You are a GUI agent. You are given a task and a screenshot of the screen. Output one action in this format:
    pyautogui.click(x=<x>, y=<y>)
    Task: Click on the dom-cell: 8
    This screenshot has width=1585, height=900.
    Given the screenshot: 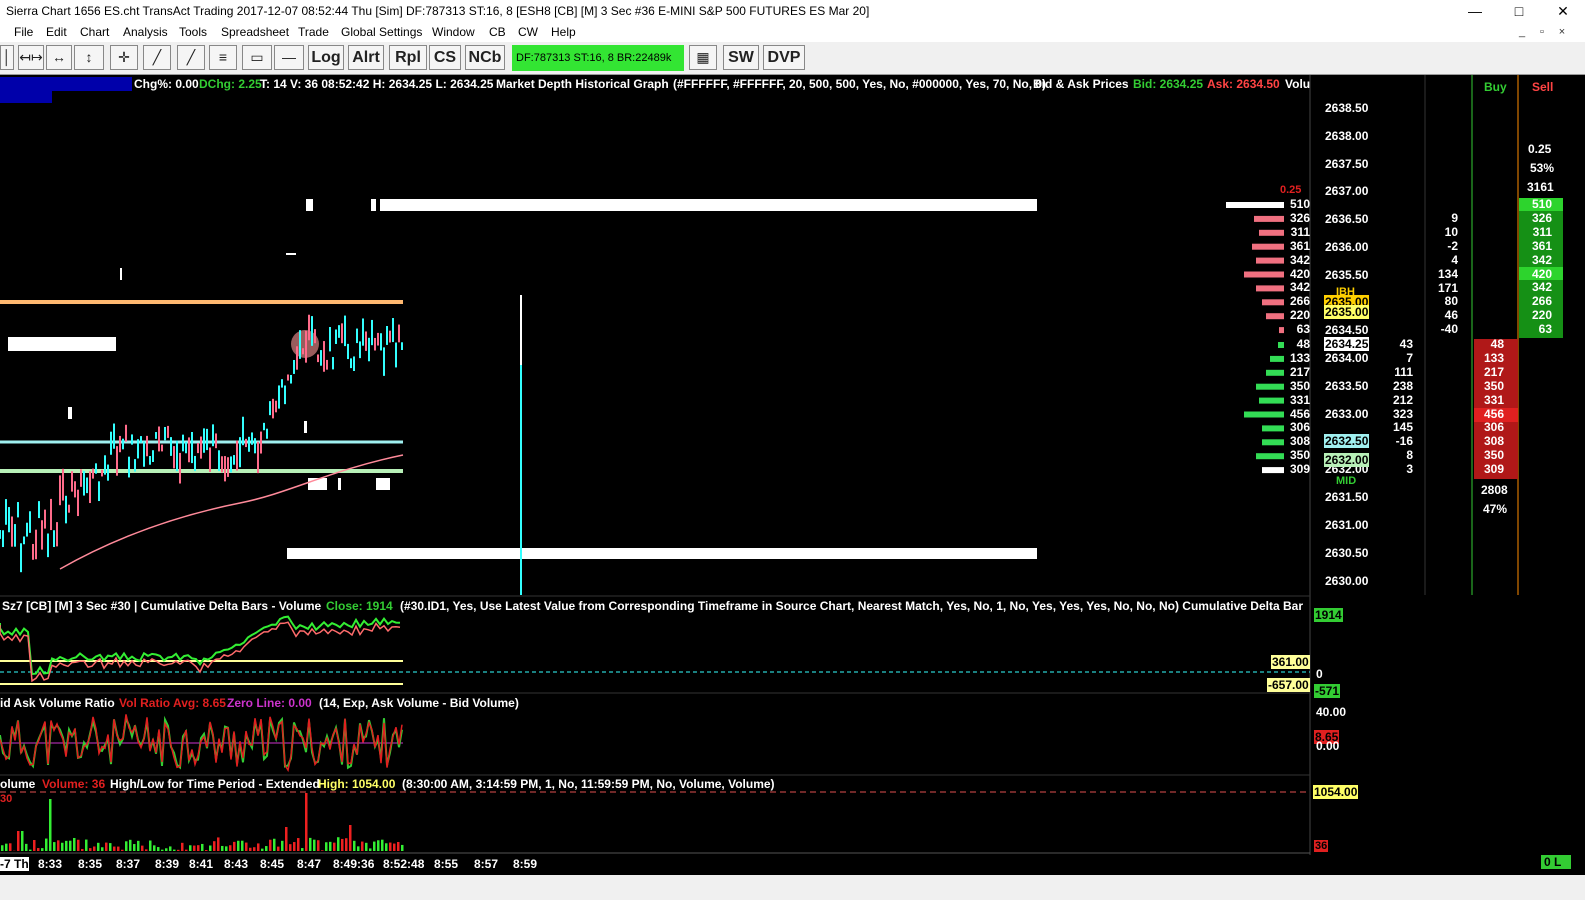 What is the action you would take?
    pyautogui.click(x=1409, y=455)
    